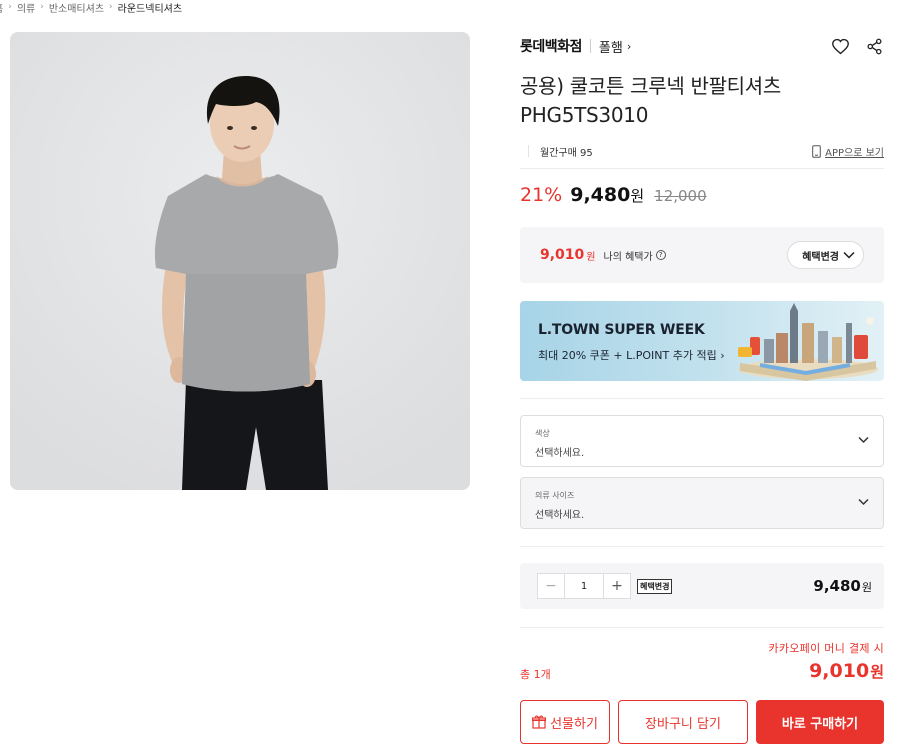  I want to click on size-select-label: 의류 사이즈, so click(555, 495).